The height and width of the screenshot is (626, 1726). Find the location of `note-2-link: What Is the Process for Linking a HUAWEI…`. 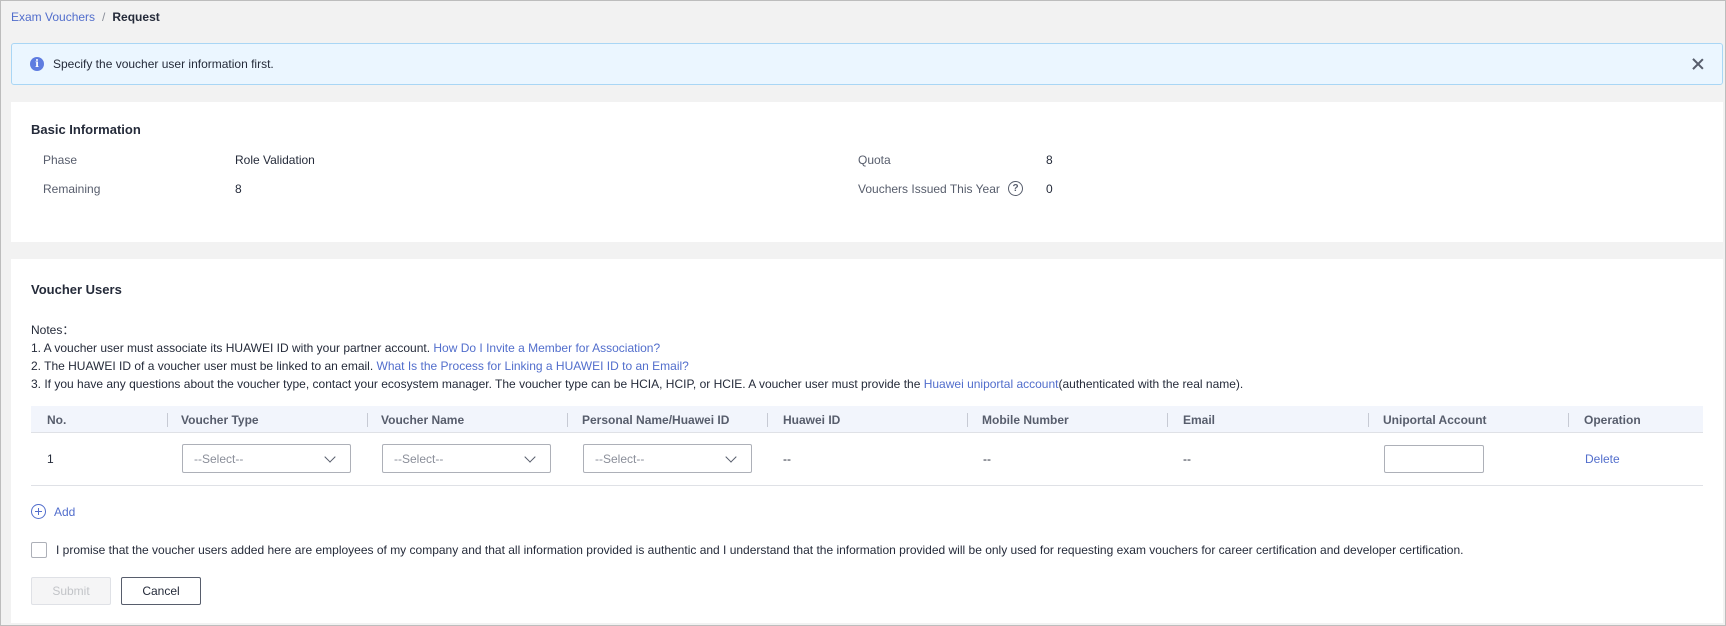

note-2-link: What Is the Process for Linking a HUAWEI… is located at coordinates (533, 366).